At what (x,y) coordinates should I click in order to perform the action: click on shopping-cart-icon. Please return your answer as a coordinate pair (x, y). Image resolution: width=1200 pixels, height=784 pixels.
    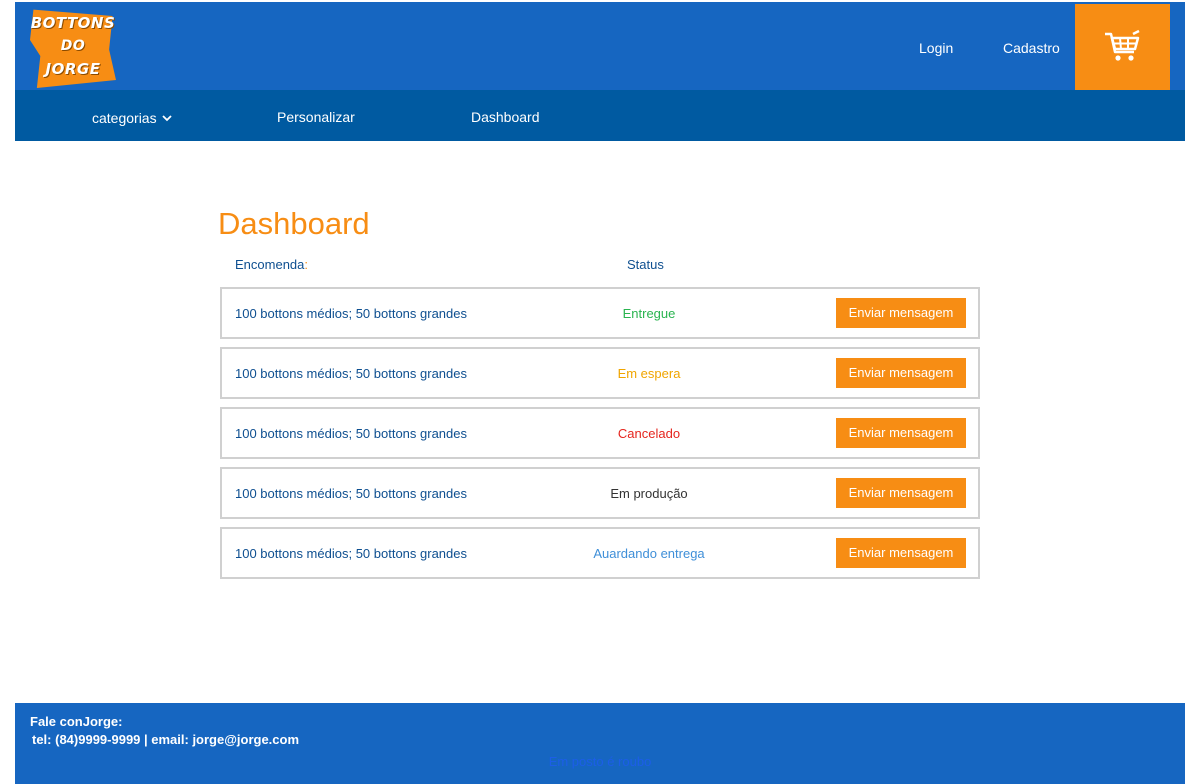
    Looking at the image, I should click on (1122, 45).